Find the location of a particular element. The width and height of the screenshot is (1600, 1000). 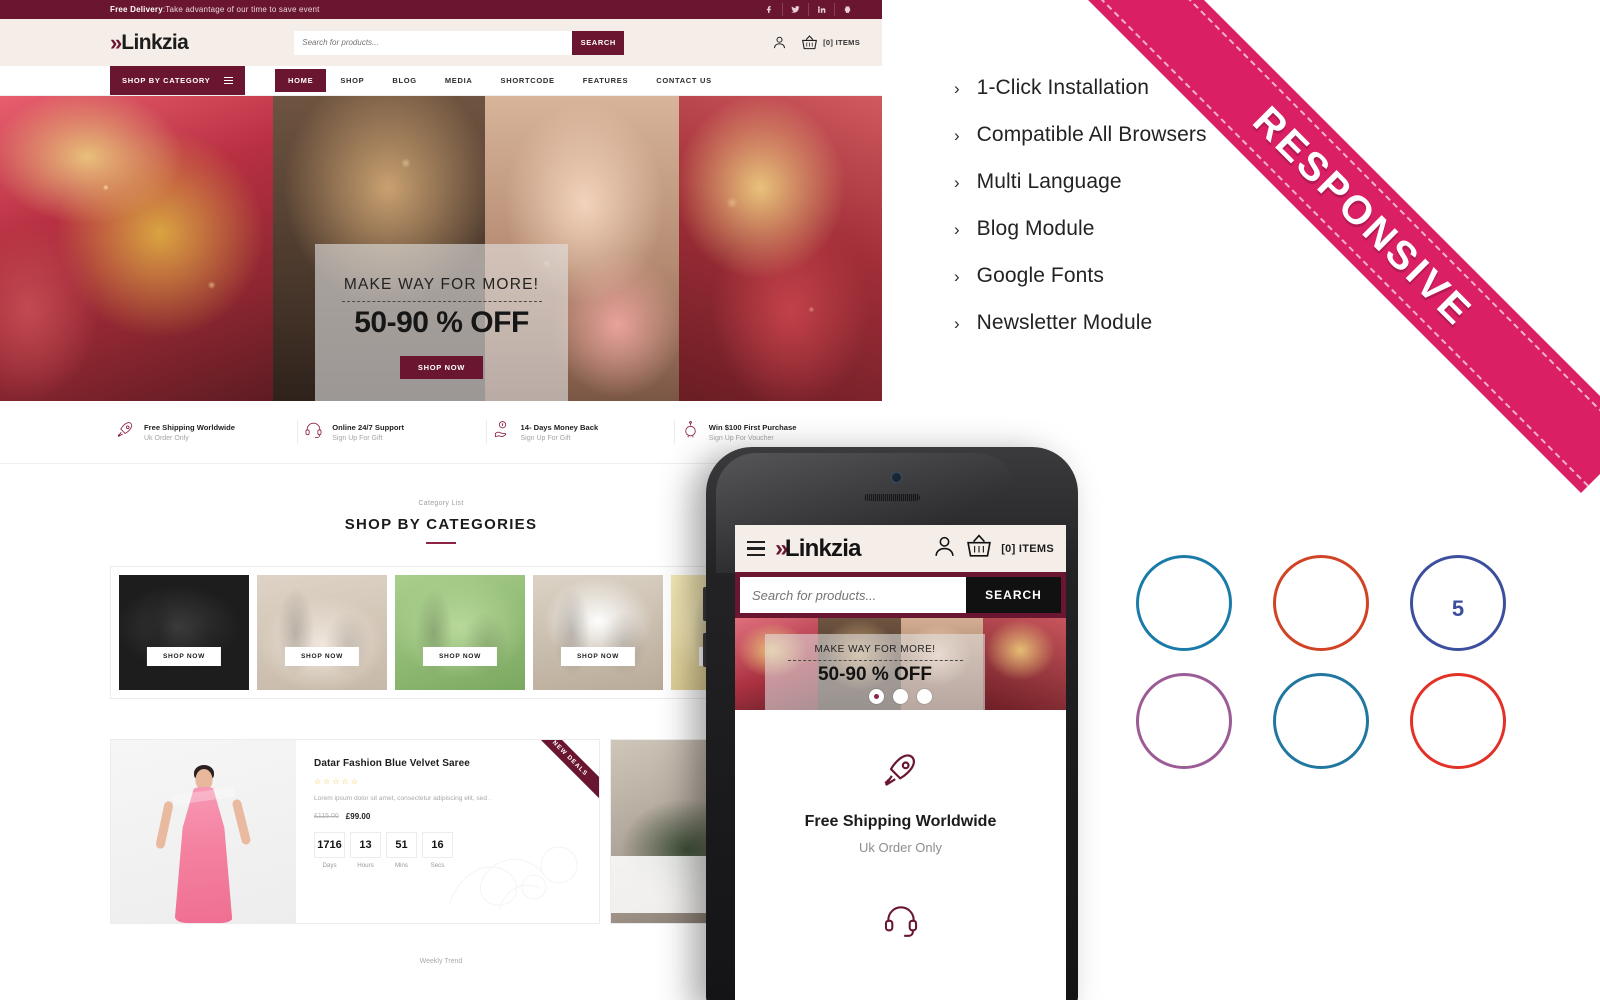

shop-by-category-label: SHOP BY CATEGORY is located at coordinates (166, 80).